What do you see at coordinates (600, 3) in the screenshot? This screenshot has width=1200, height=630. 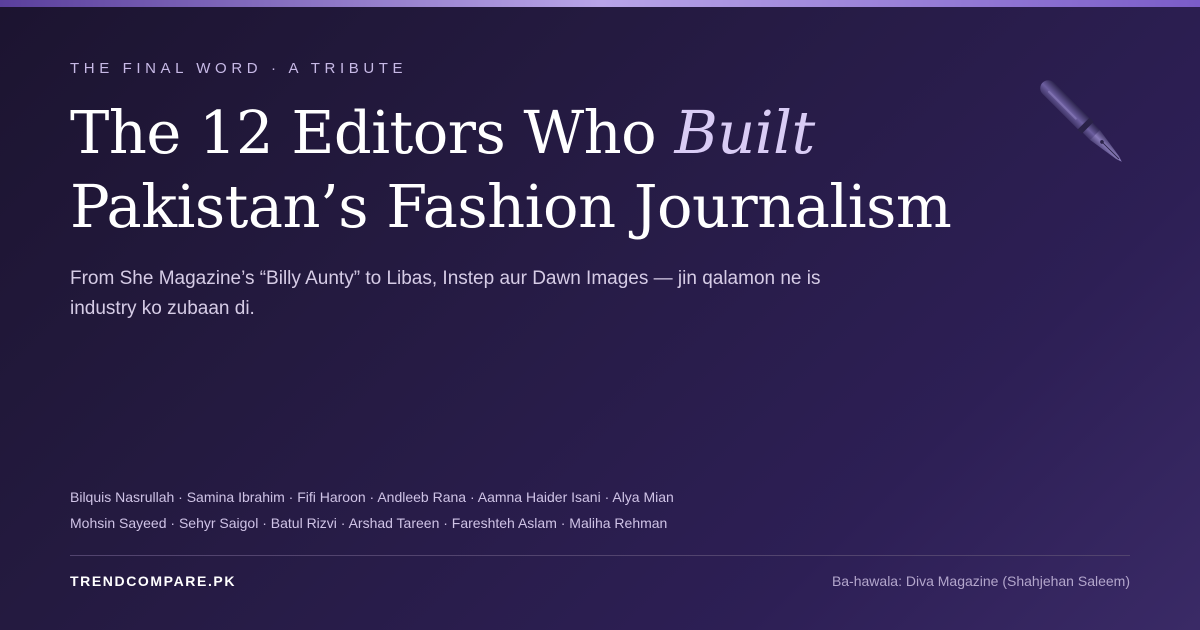 I see `top-accent-bar` at bounding box center [600, 3].